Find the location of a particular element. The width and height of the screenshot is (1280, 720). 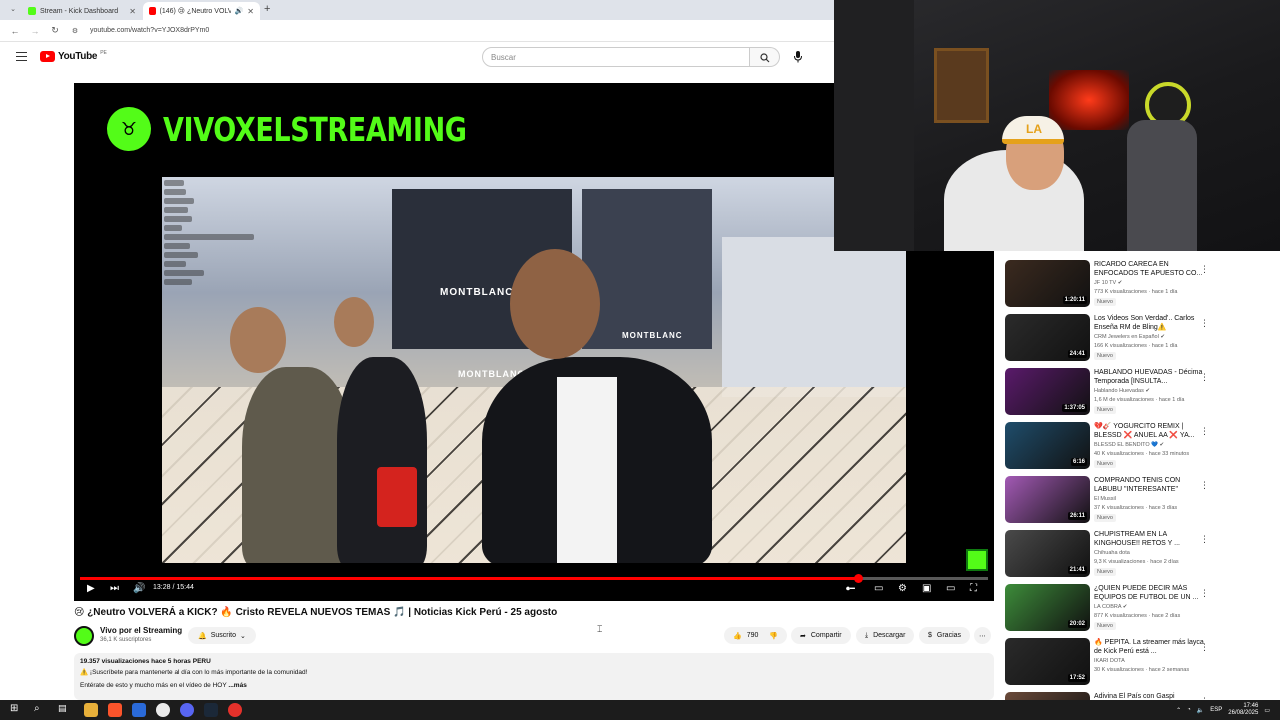

url-field: youtube.com/watch?v=YJOX8drPYm0 is located at coordinates (149, 30).